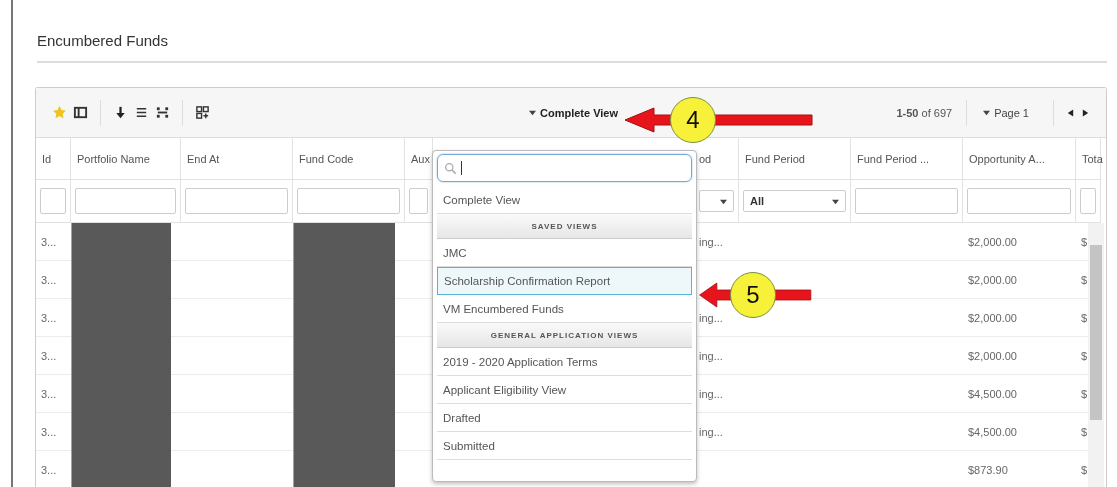 This screenshot has height=487, width=1117. I want to click on scrollbar-thumb, so click(1096, 332).